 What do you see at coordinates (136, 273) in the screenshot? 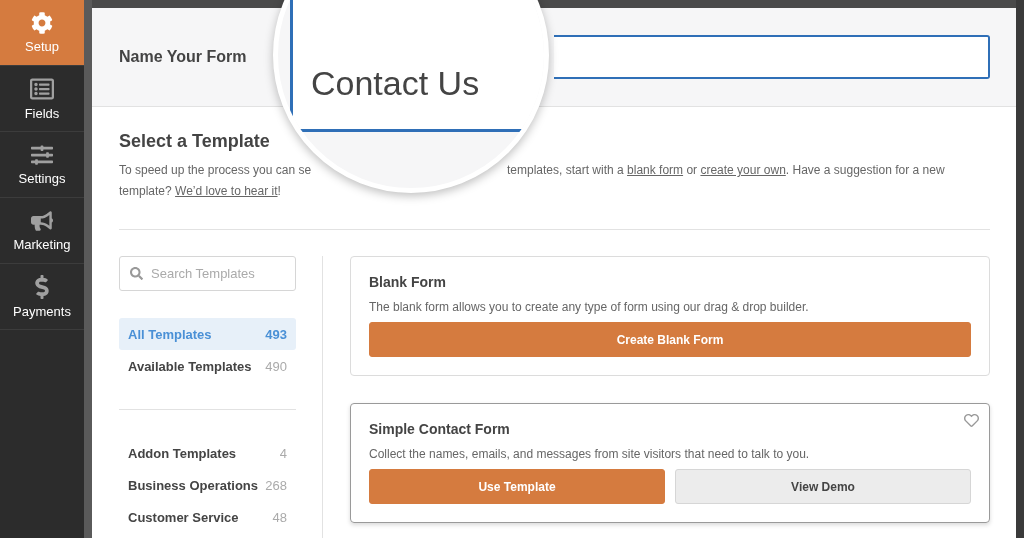
I see `search-icon` at bounding box center [136, 273].